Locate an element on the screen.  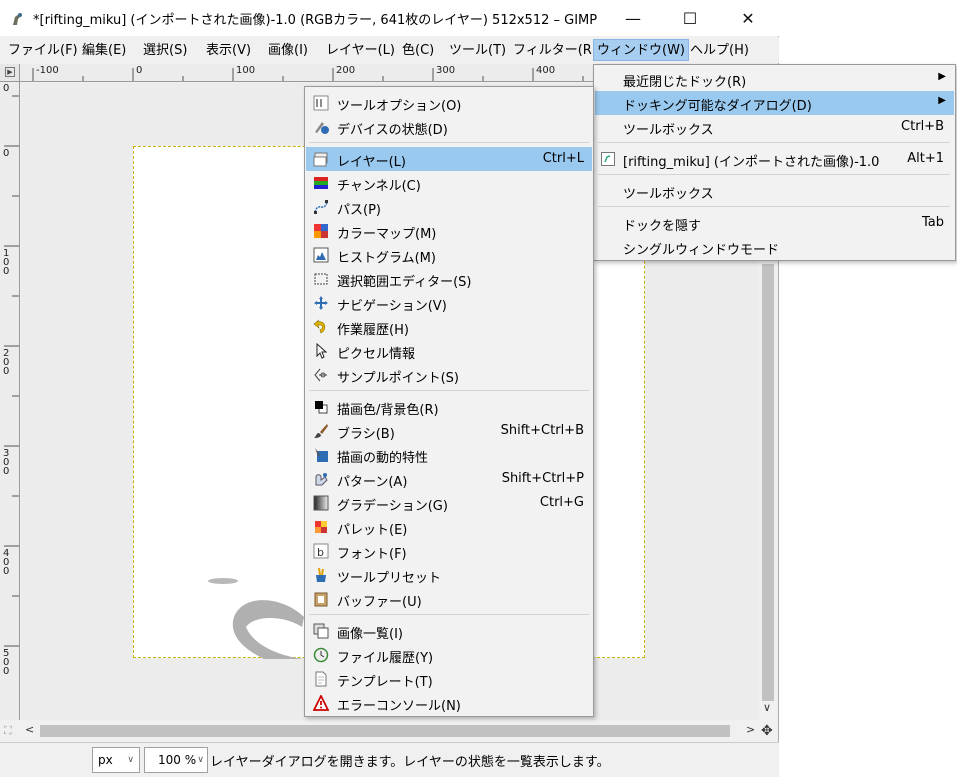
windows-menu-hide-docks: ドックを隠す Tab is located at coordinates (774, 223).